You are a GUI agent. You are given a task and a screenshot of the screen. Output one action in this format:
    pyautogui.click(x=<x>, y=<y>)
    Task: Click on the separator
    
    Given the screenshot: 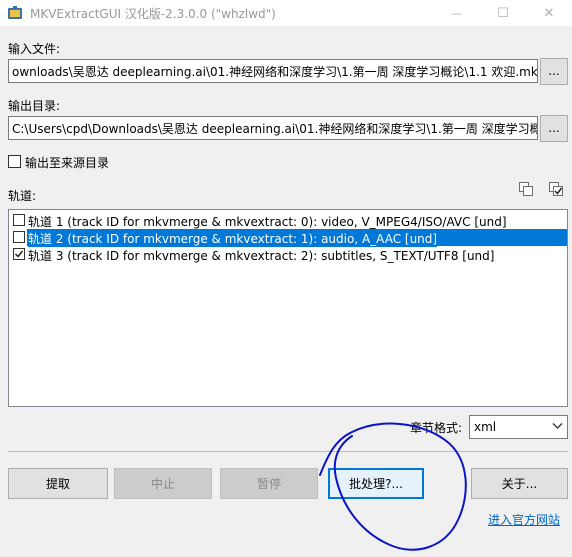 What is the action you would take?
    pyautogui.click(x=288, y=451)
    